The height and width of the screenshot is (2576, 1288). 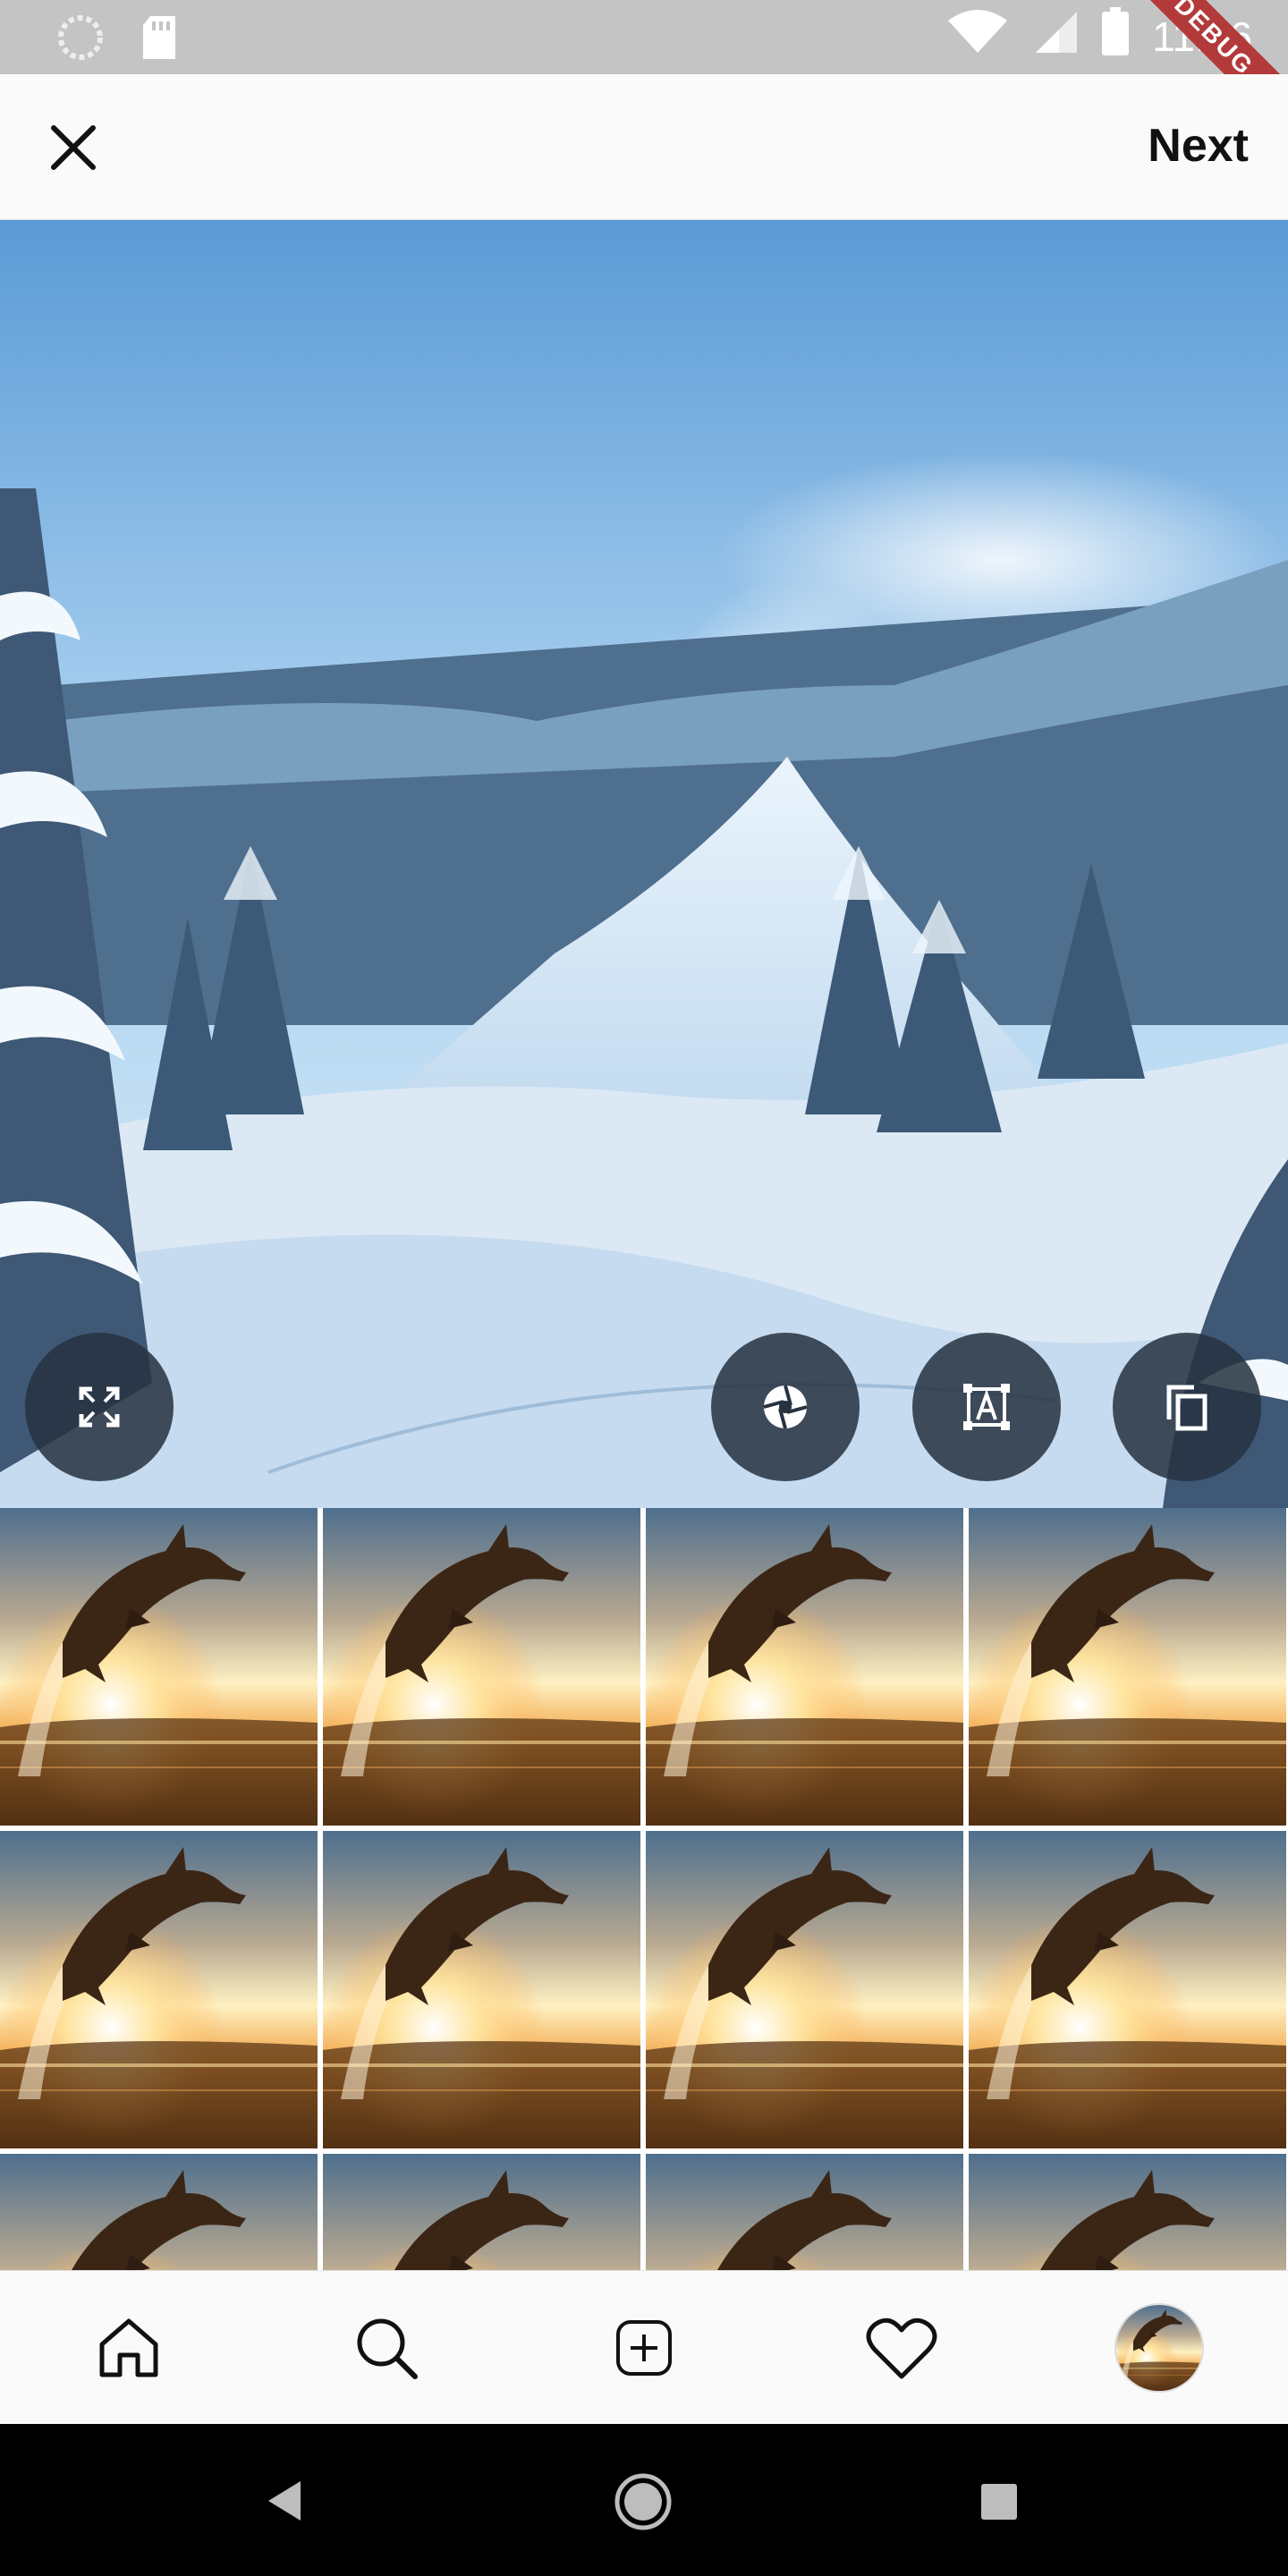 I want to click on tab-profile, so click(x=1159, y=2348).